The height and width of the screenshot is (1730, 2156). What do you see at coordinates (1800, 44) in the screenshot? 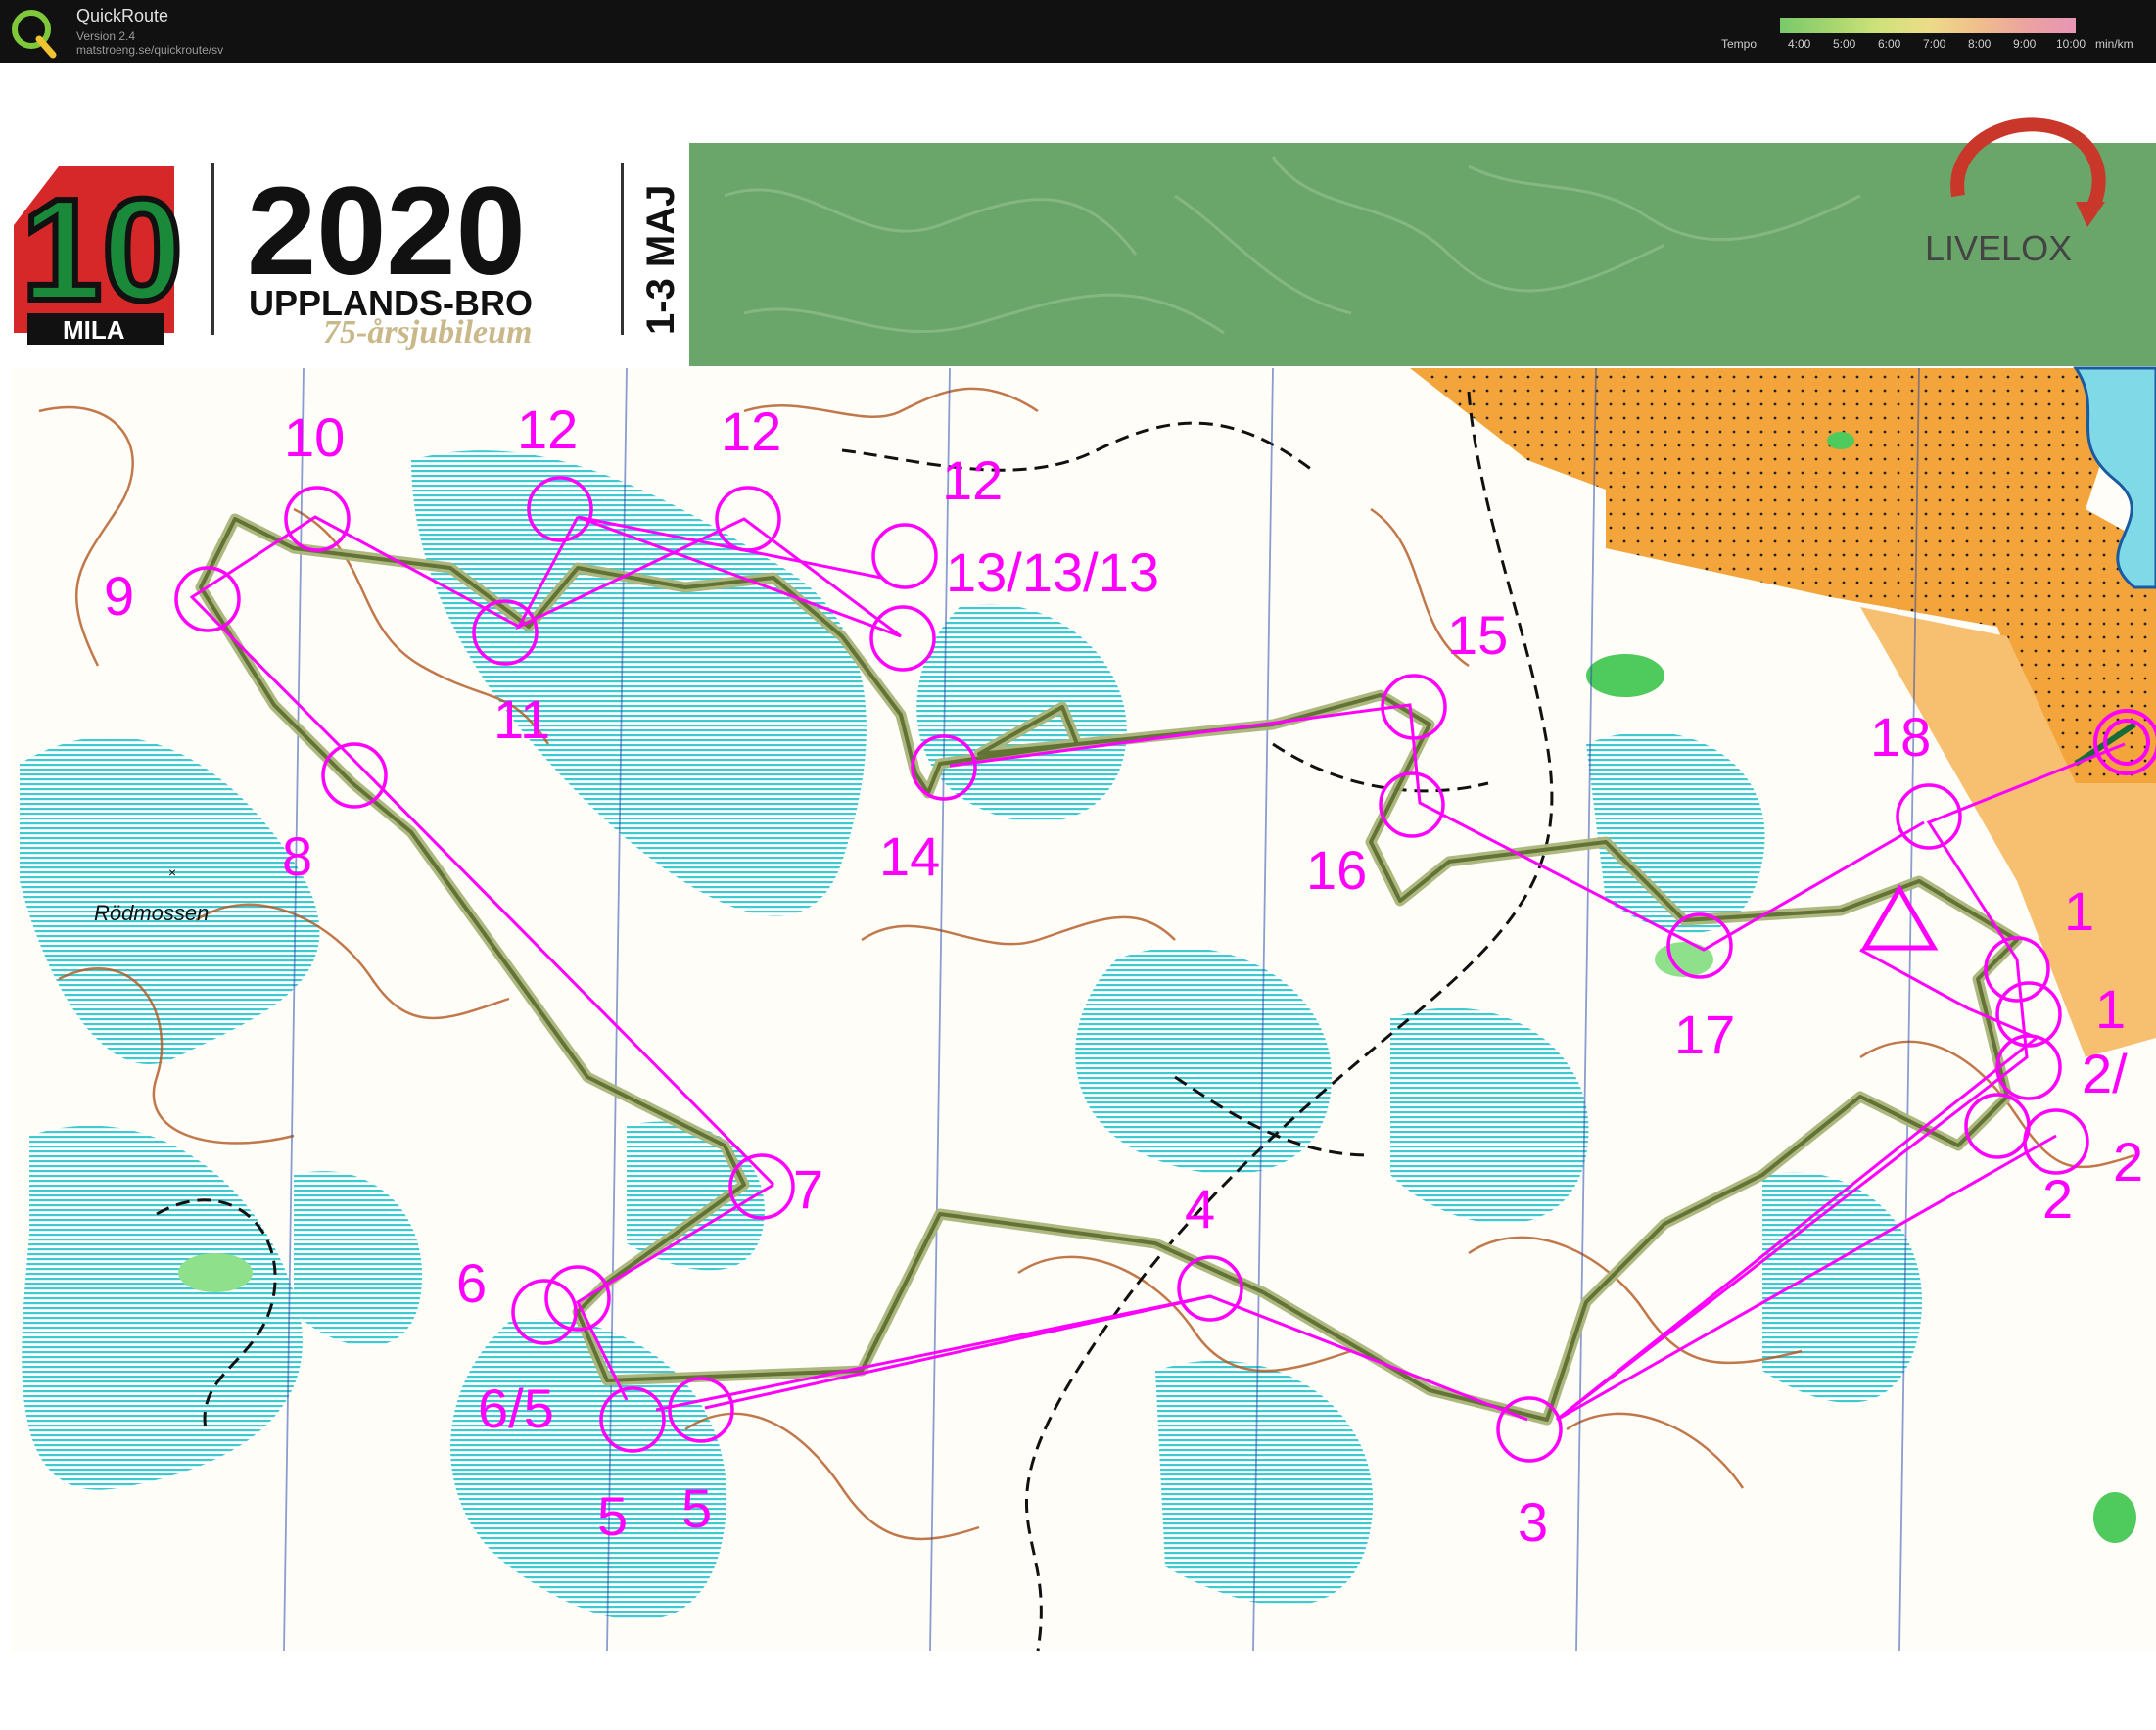
I see `tempo-tick: 4:00` at bounding box center [1800, 44].